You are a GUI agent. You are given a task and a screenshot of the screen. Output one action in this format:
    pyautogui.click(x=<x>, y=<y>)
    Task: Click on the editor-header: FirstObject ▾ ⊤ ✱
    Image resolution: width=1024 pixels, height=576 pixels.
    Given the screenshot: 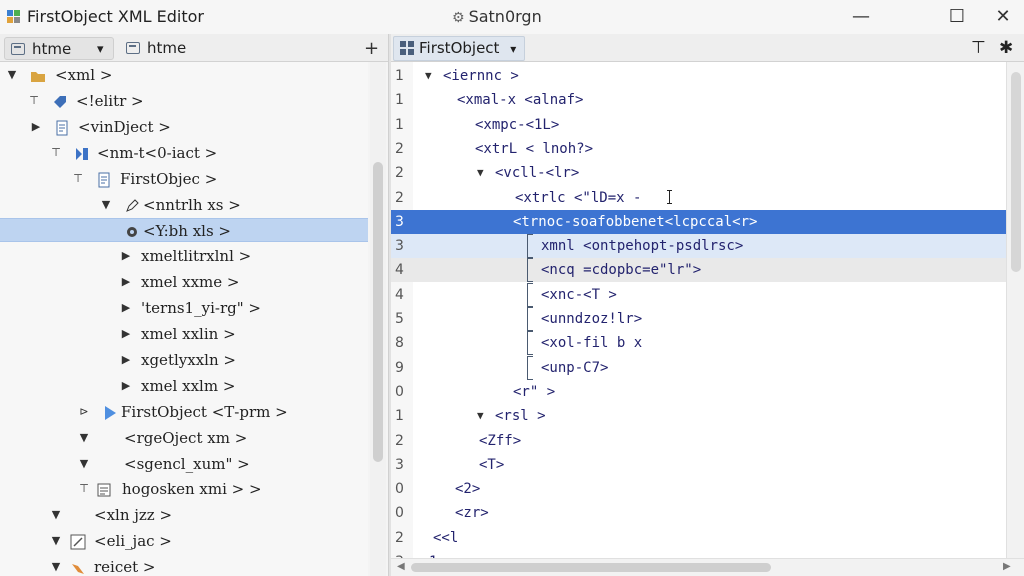 What is the action you would take?
    pyautogui.click(x=707, y=48)
    